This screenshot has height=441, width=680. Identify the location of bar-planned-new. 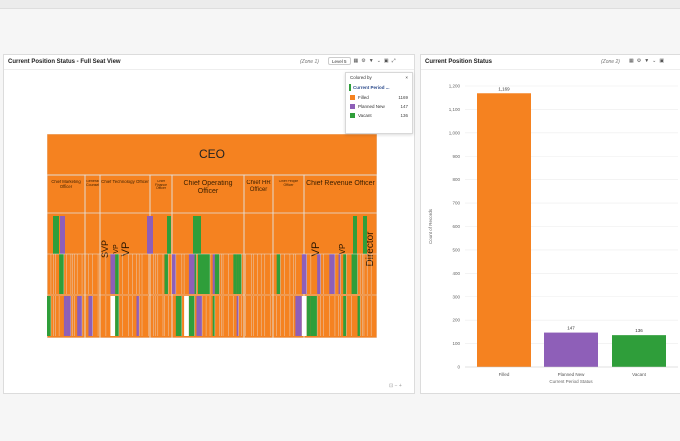
(571, 349).